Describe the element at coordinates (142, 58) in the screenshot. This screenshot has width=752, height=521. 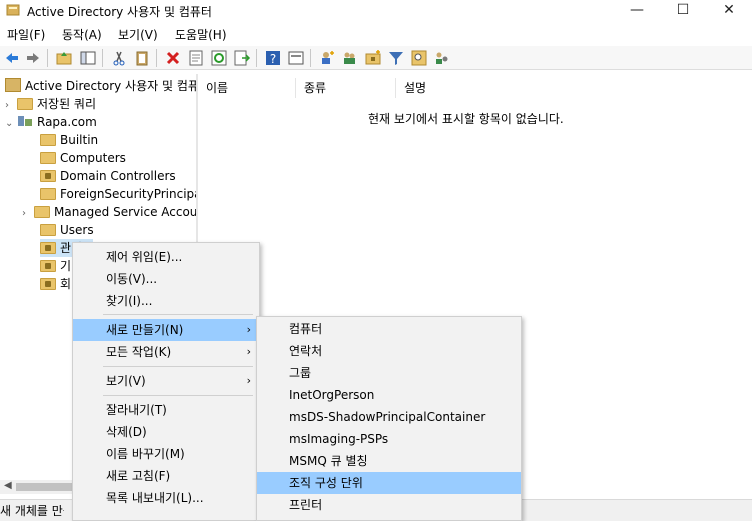
I see `paste-icon` at that location.